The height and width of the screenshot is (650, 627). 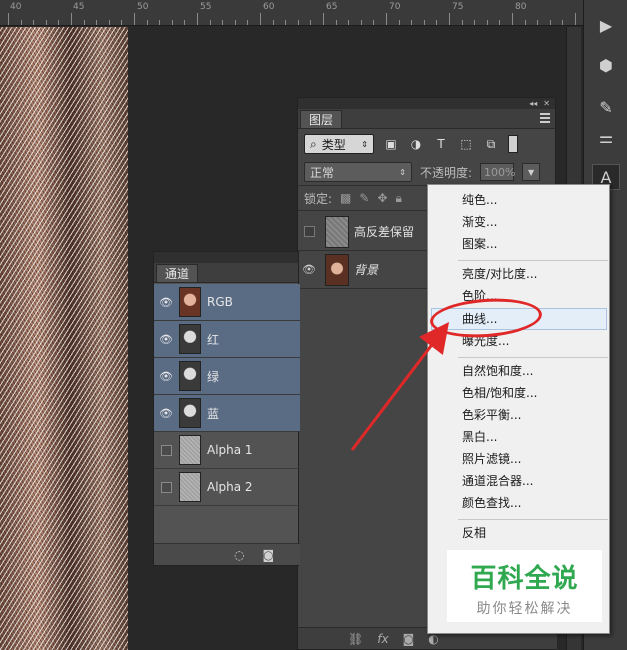 What do you see at coordinates (531, 172) in the screenshot?
I see `chevron-down-icon: ▼` at bounding box center [531, 172].